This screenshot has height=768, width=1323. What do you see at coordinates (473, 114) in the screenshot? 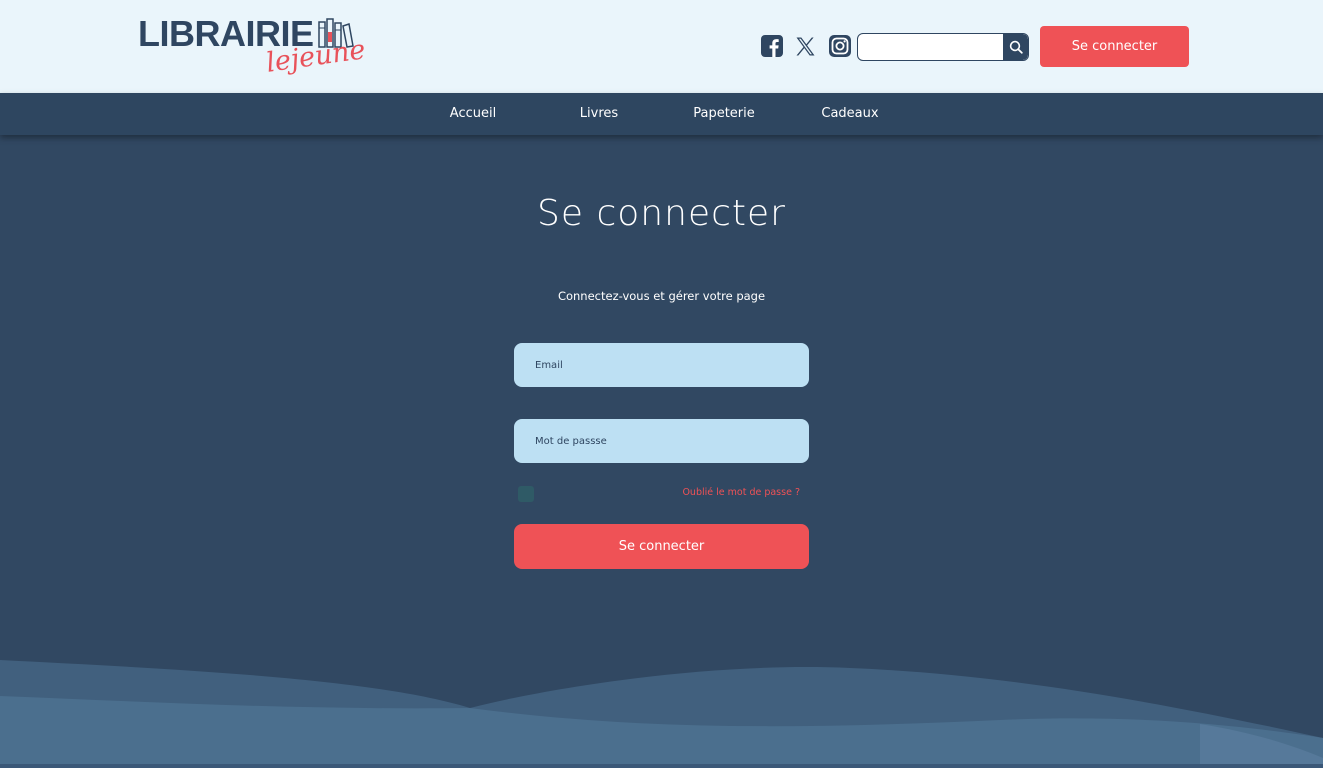
I see `nav-item-accueil: Accueil` at bounding box center [473, 114].